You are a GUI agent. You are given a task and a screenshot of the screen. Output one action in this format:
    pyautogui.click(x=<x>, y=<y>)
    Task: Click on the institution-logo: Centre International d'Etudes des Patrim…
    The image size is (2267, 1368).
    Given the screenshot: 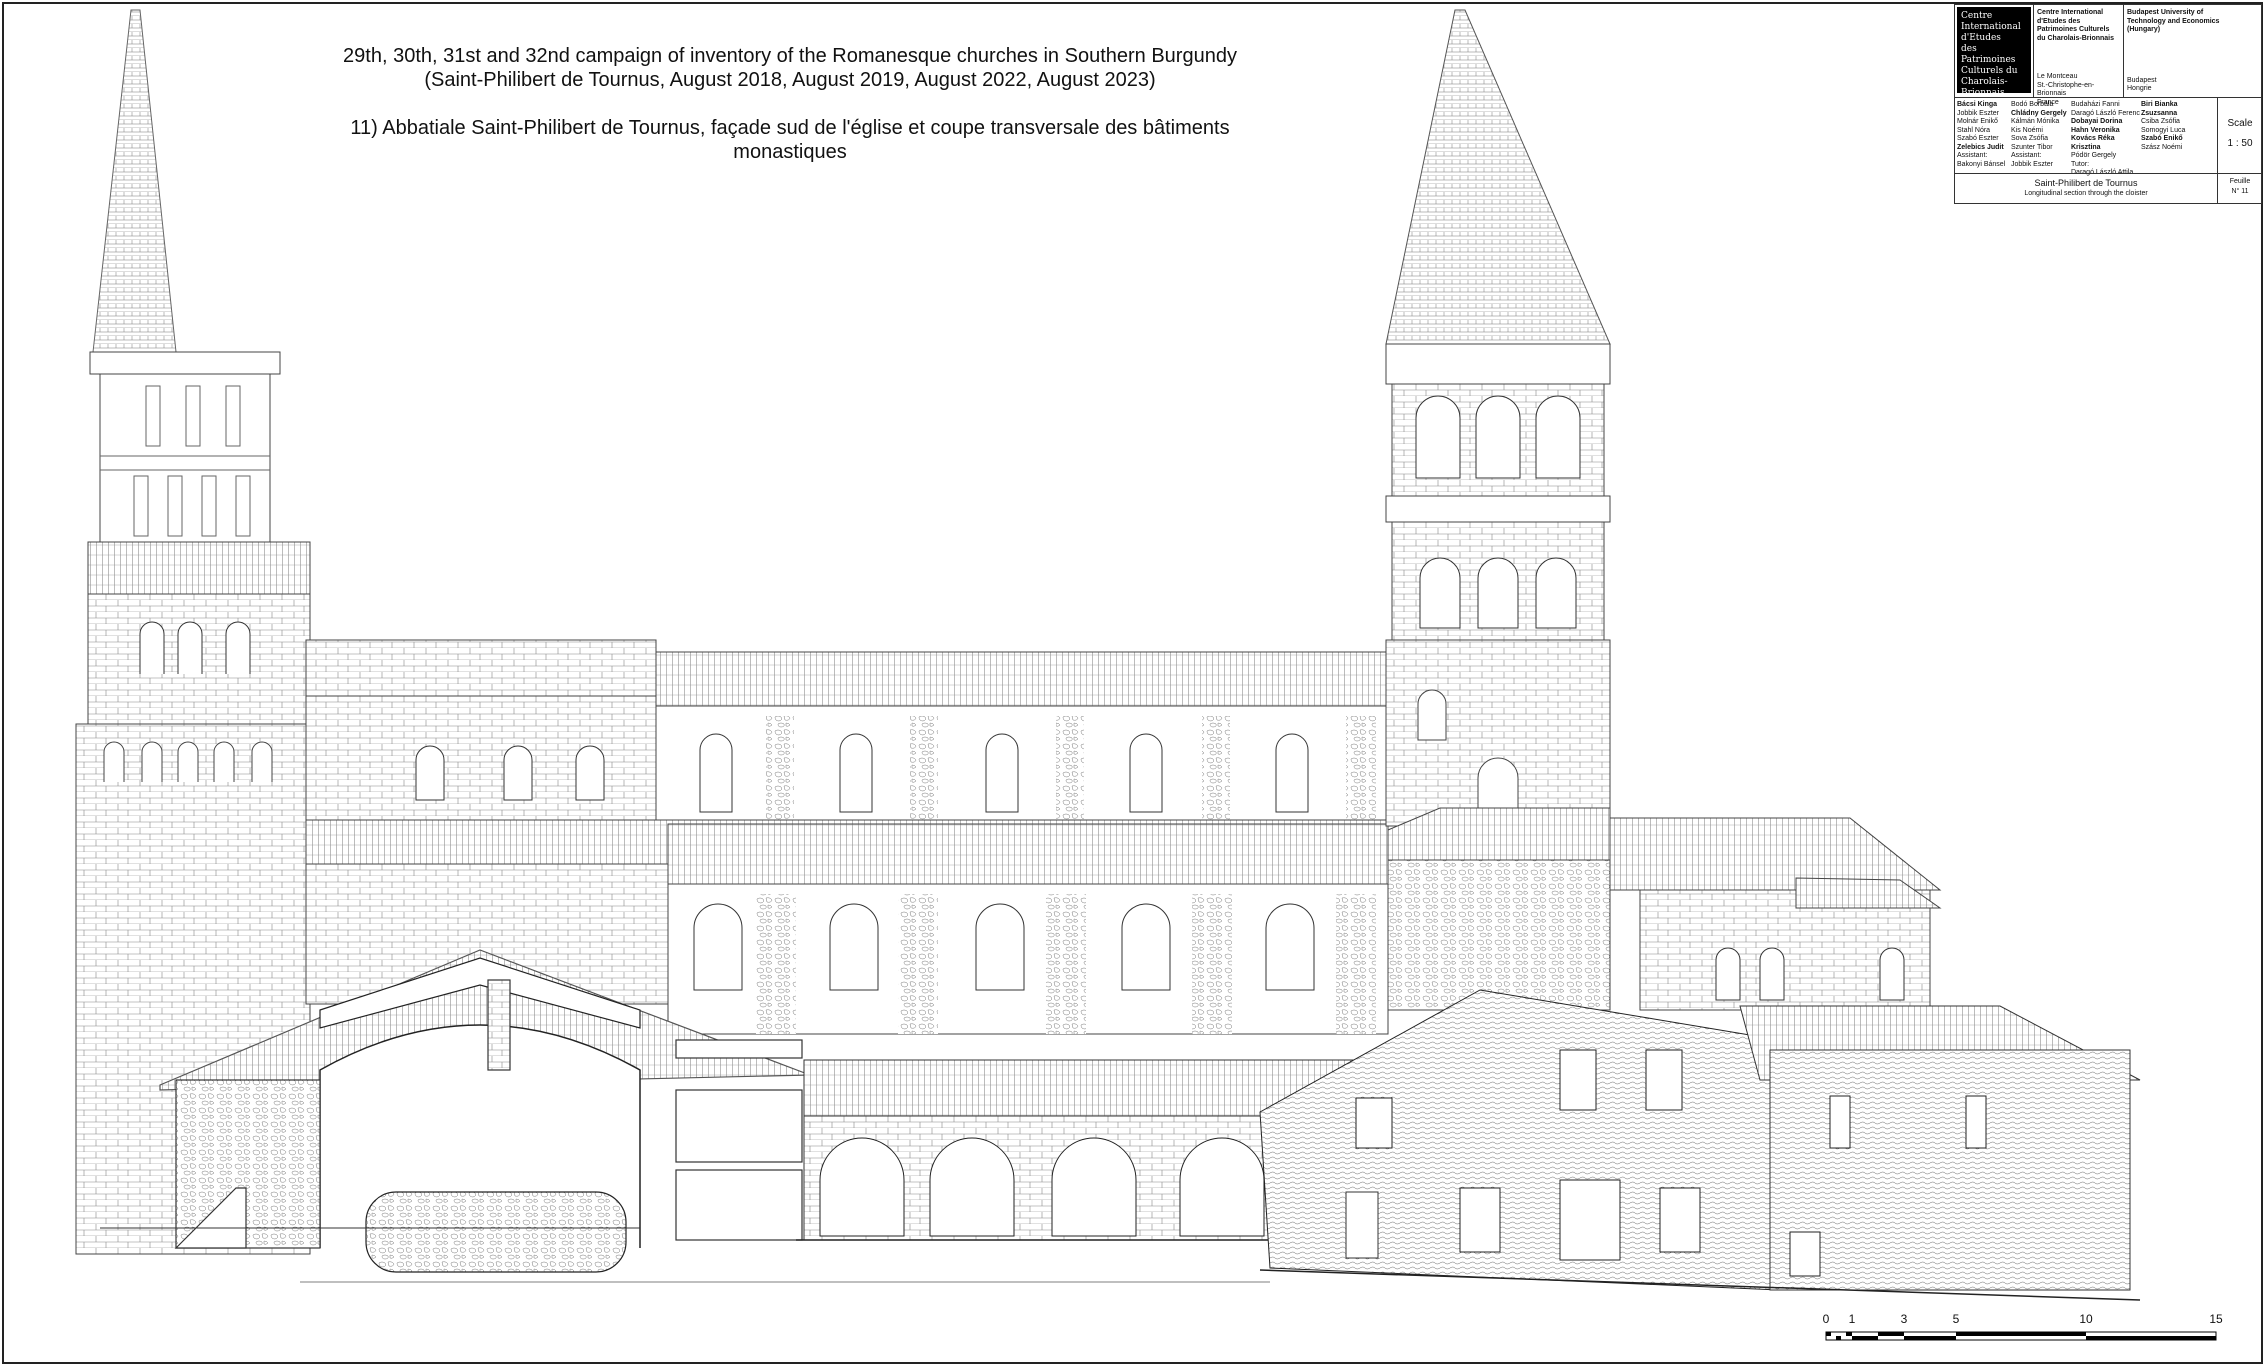 What is the action you would take?
    pyautogui.click(x=1994, y=52)
    